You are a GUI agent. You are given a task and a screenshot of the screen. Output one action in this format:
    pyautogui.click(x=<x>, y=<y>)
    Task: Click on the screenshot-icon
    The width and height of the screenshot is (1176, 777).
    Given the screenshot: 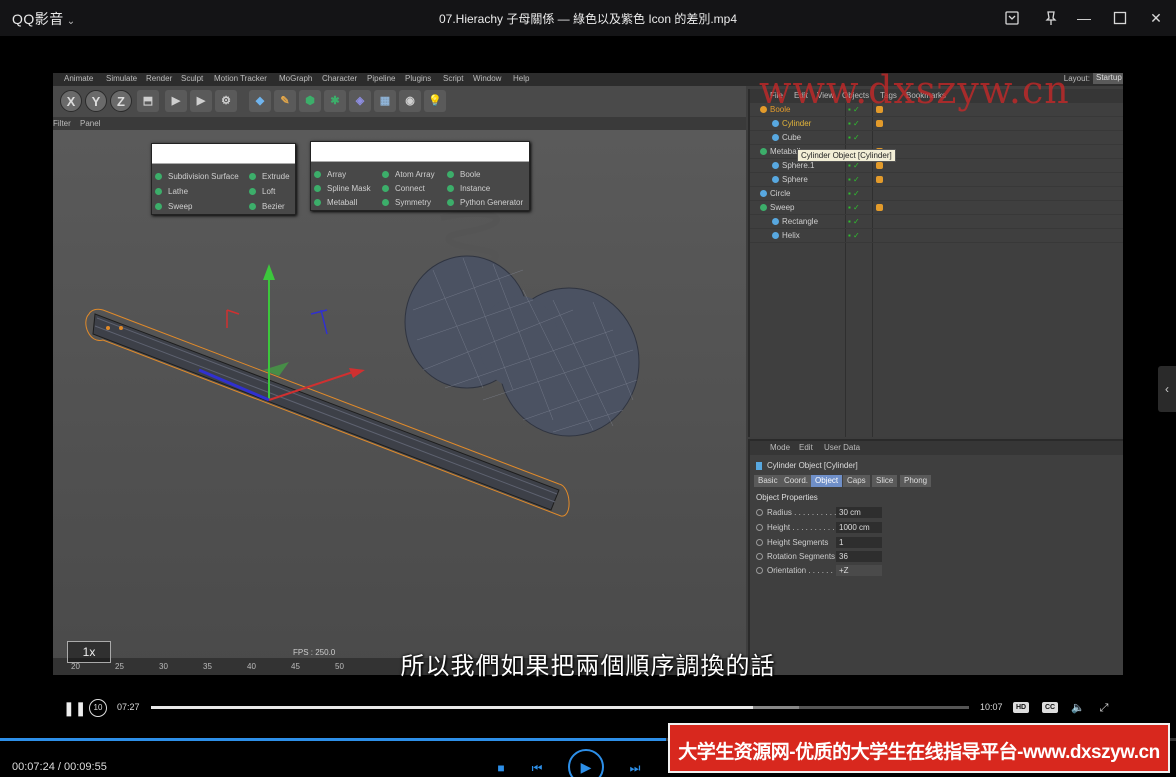 What is the action you would take?
    pyautogui.click(x=1012, y=18)
    